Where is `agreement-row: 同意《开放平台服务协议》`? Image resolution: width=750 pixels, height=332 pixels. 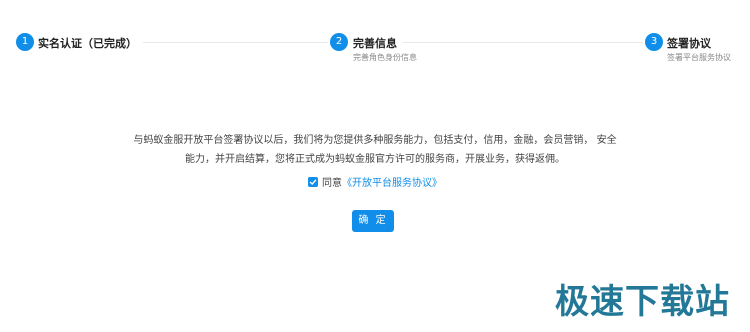 agreement-row: 同意《开放平台服务协议》 is located at coordinates (375, 181).